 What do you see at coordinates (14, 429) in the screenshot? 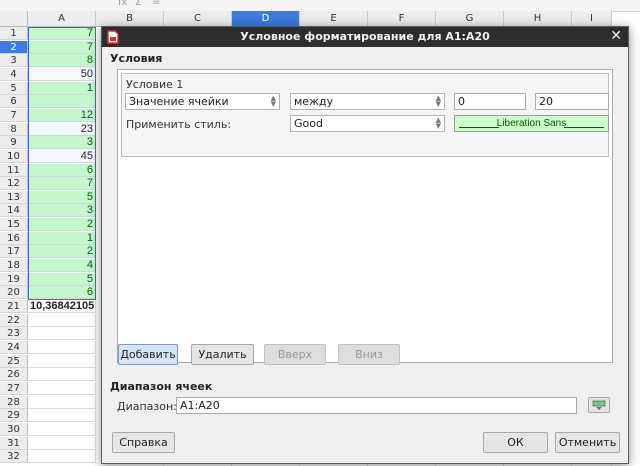
I see `row-header-30: 30` at bounding box center [14, 429].